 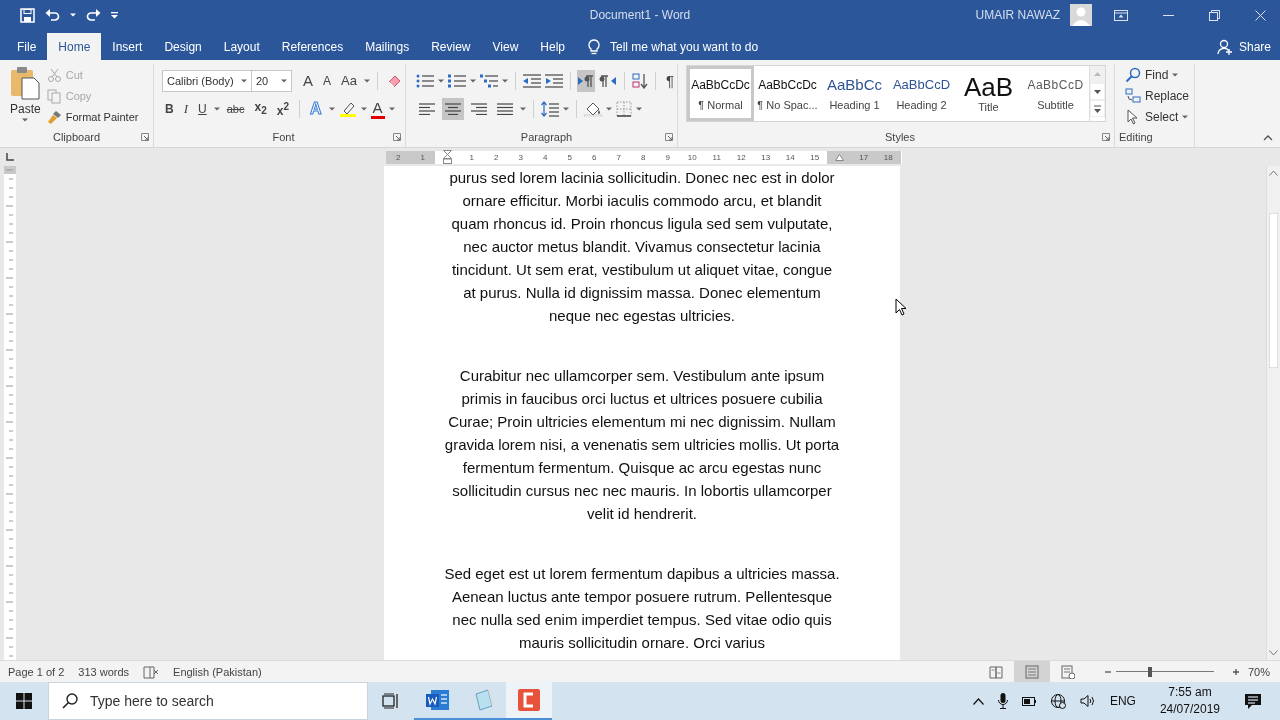 What do you see at coordinates (1235, 671) in the screenshot?
I see `zoom-in-icon` at bounding box center [1235, 671].